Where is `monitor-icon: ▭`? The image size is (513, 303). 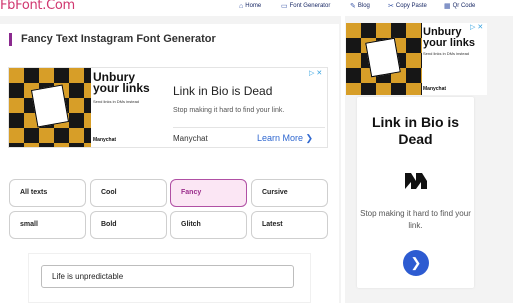
monitor-icon: ▭ is located at coordinates (284, 6).